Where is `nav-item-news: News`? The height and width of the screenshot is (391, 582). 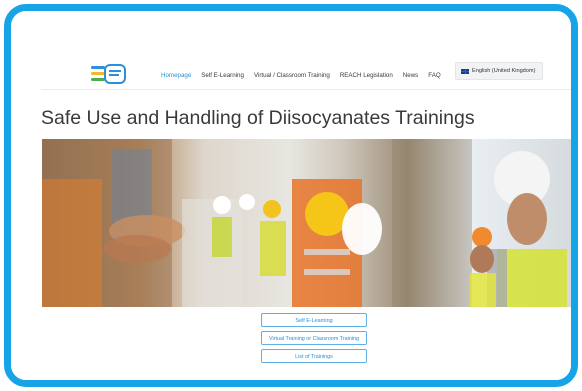
nav-item-news: News is located at coordinates (410, 75).